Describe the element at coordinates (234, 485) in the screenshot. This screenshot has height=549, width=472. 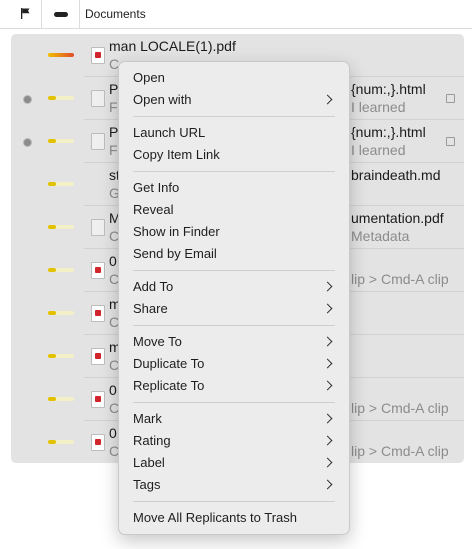
I see `menu-item-tags: Tags` at that location.